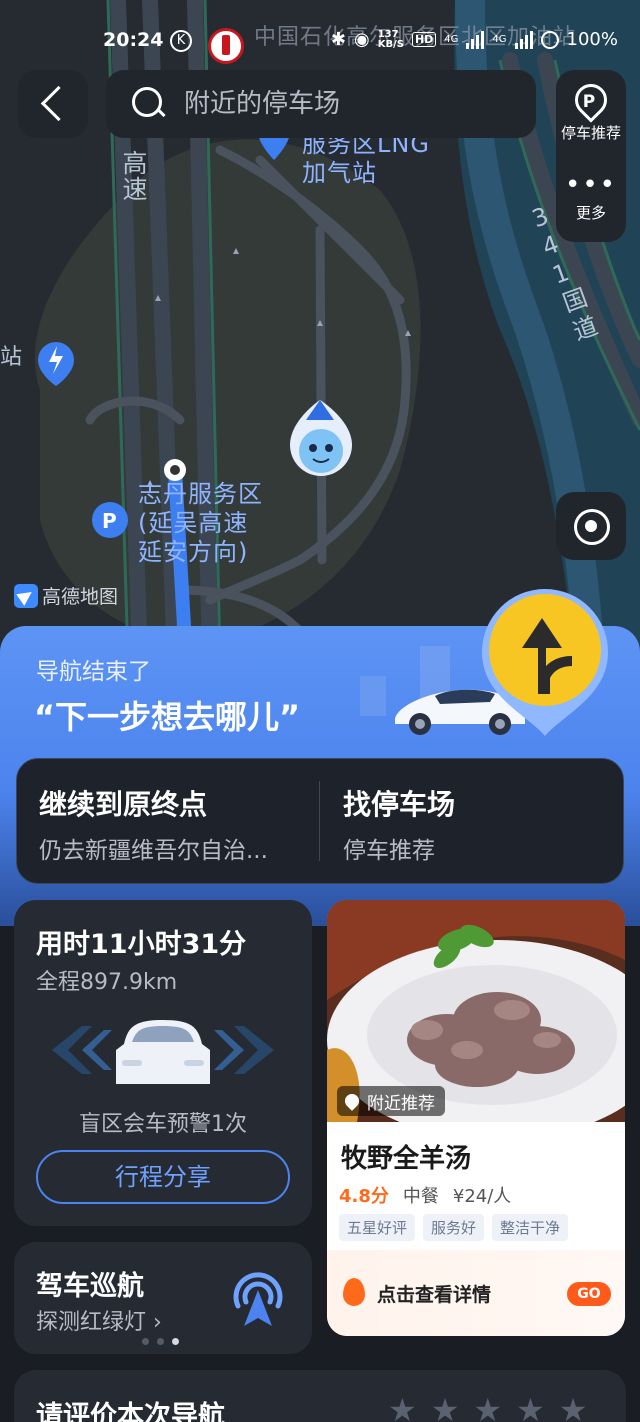 Image resolution: width=640 pixels, height=1422 pixels. What do you see at coordinates (26, 595) in the screenshot?
I see `amap-logo-icon` at bounding box center [26, 595].